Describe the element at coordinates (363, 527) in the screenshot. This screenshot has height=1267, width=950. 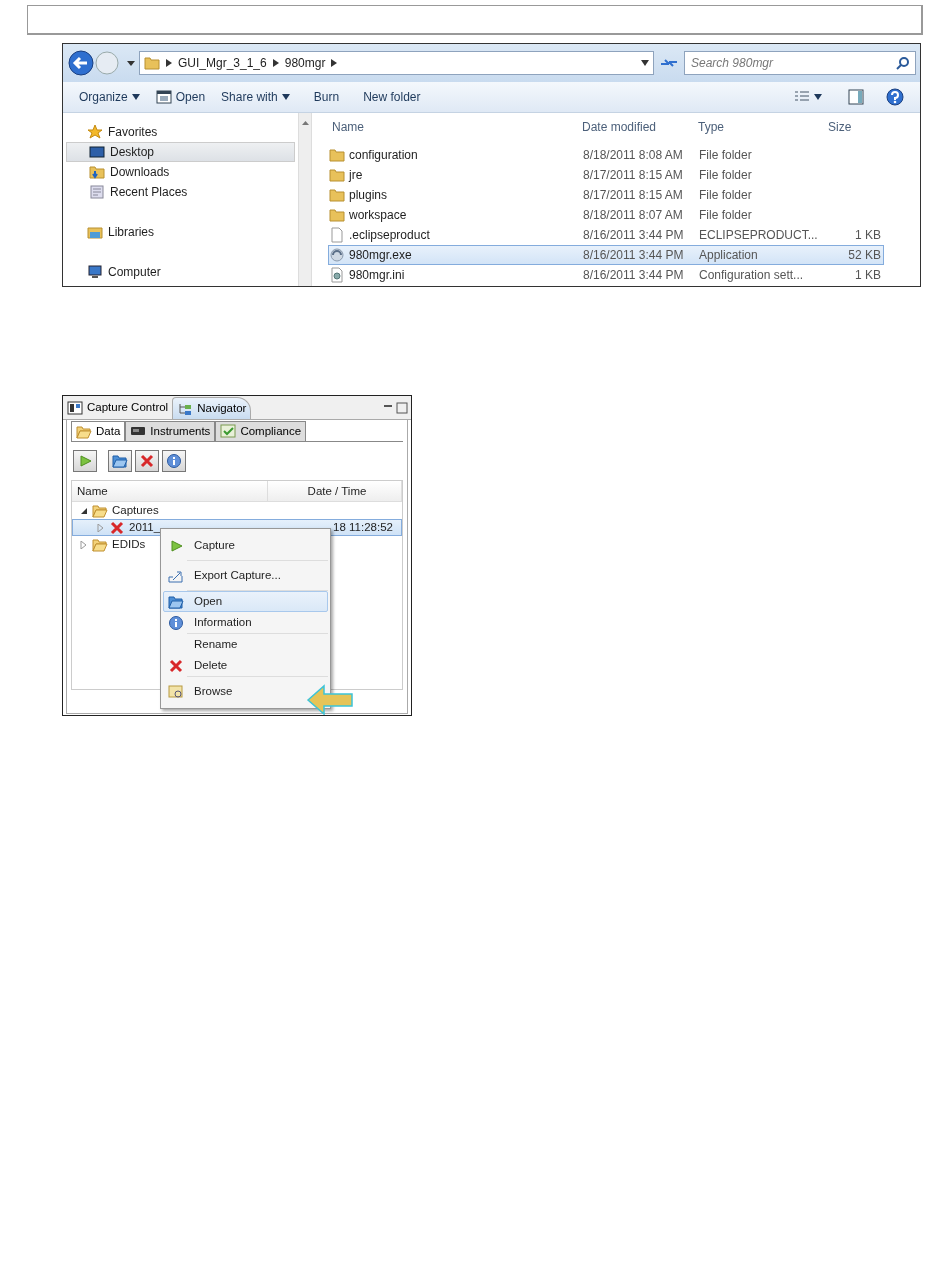
I see `capture-date: 18 11:28:52` at that location.